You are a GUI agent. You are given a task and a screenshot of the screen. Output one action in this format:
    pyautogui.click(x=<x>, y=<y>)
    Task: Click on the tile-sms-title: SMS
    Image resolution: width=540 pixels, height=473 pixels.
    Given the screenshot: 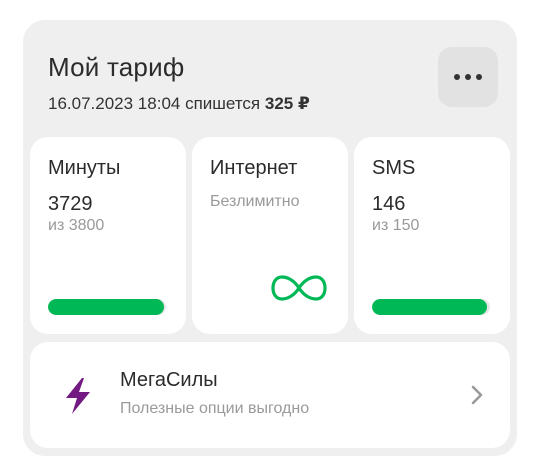 What is the action you would take?
    pyautogui.click(x=394, y=168)
    